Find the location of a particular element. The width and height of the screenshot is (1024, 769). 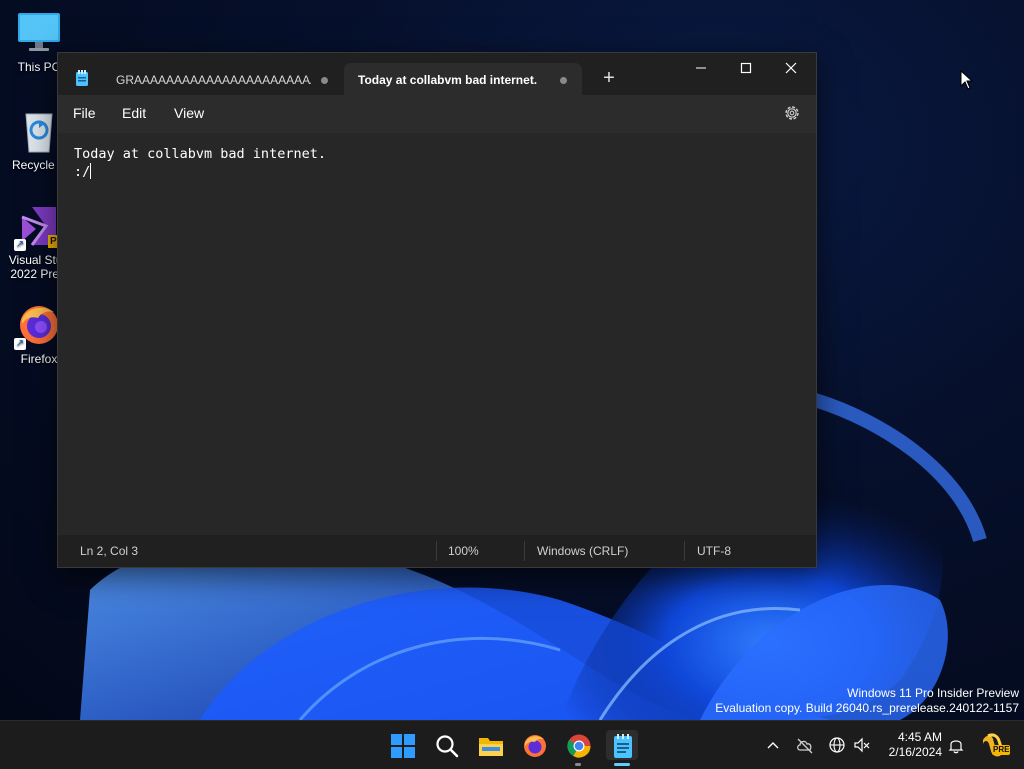

tab-document-1: GRAAAAAAAAAAAAAAAAAAAAAAAAAA is located at coordinates (222, 80).